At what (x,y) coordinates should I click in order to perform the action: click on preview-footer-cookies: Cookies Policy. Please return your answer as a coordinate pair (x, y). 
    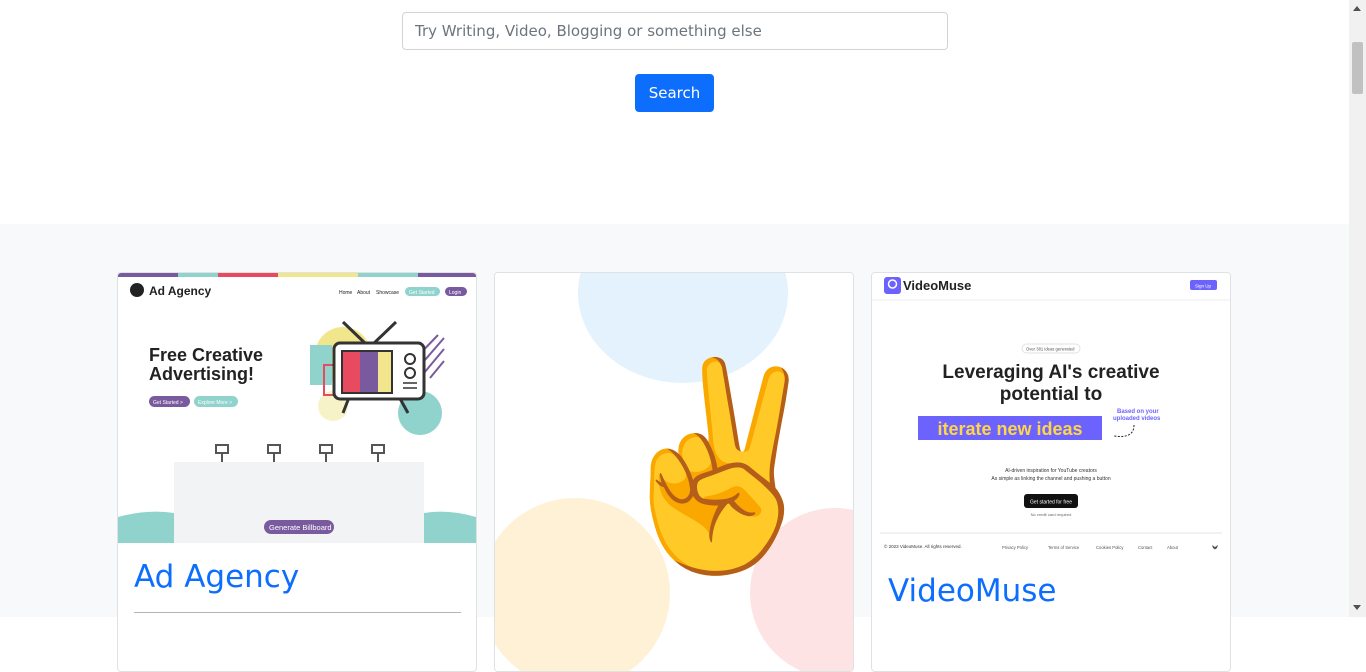
    Looking at the image, I should click on (1110, 547).